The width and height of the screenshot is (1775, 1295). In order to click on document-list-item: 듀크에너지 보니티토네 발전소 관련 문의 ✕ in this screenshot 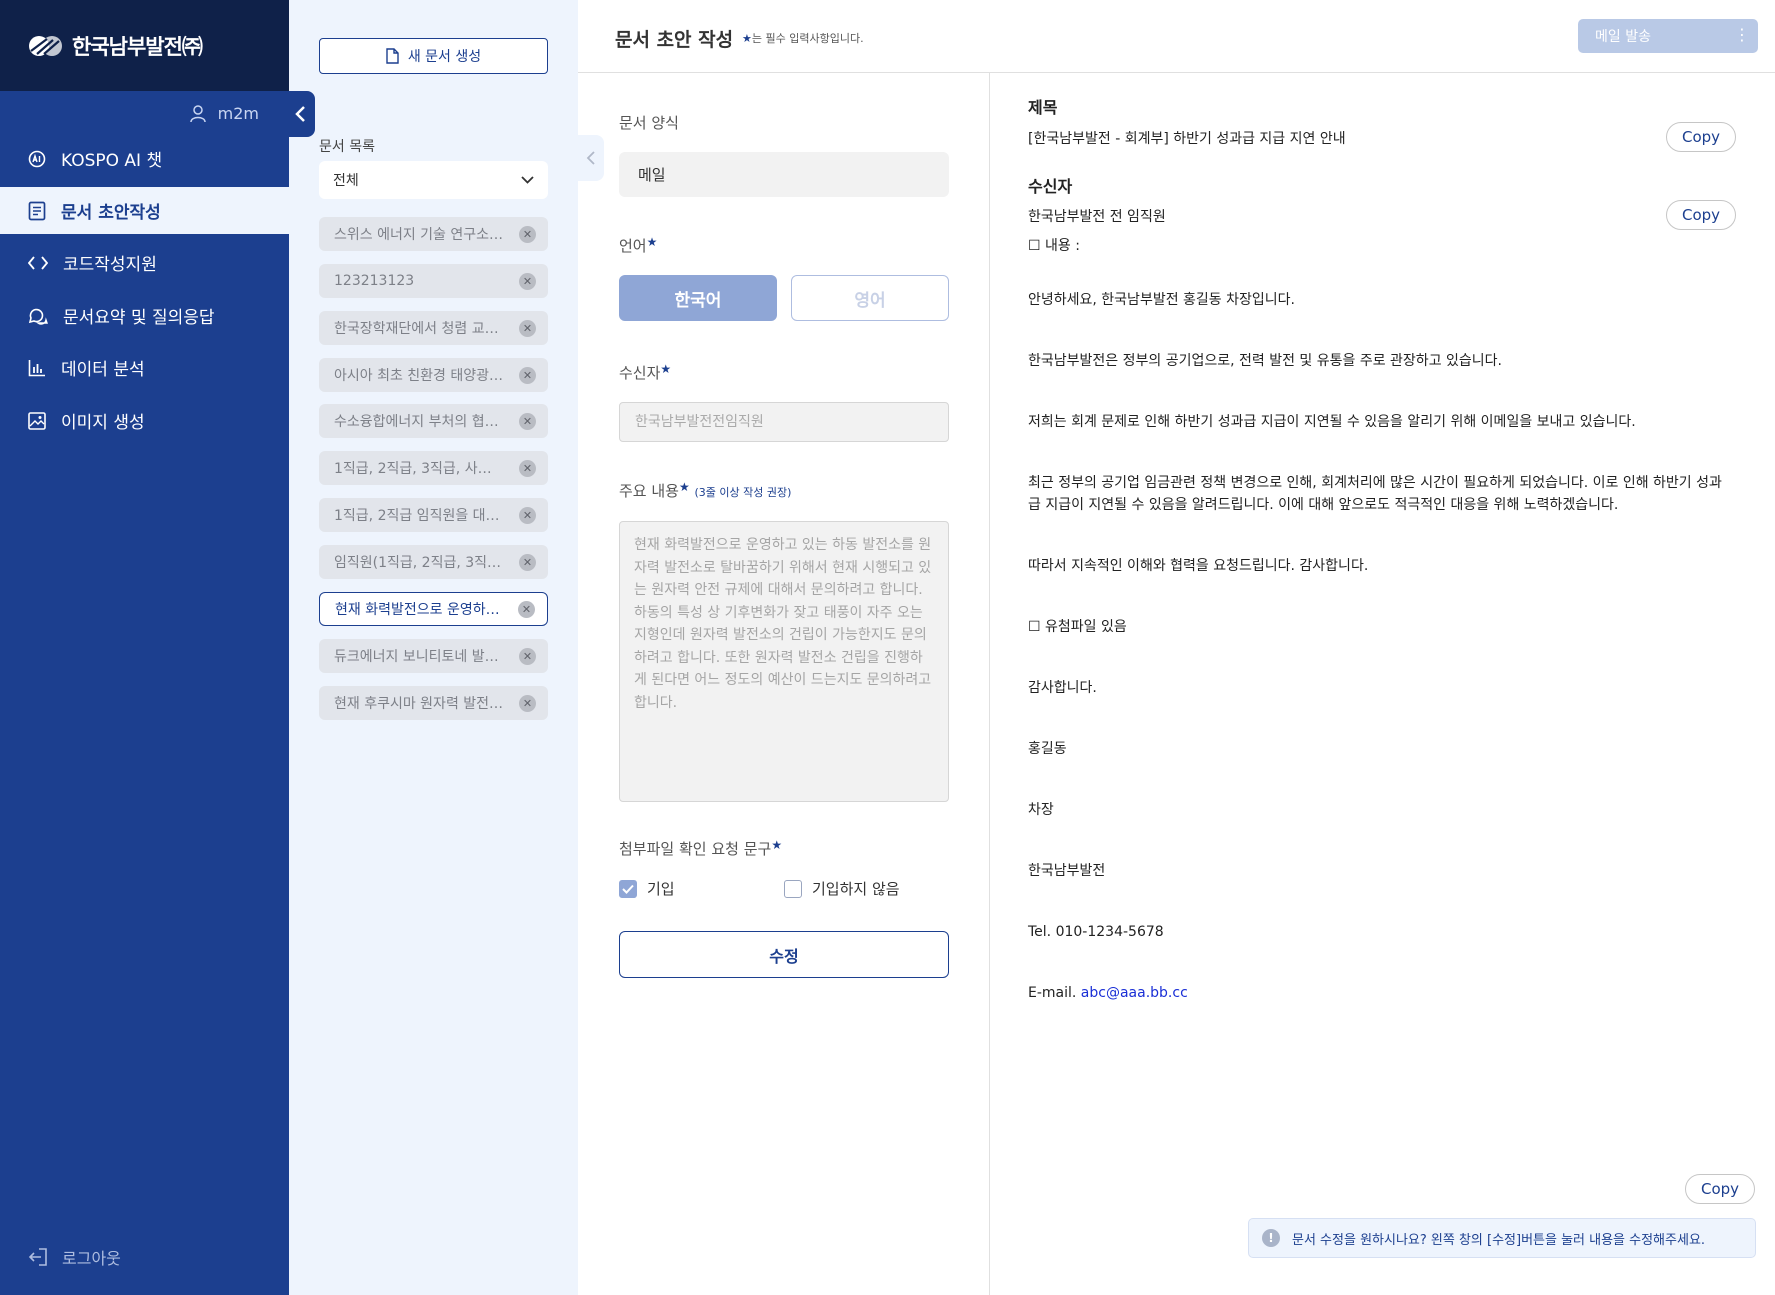, I will do `click(433, 656)`.